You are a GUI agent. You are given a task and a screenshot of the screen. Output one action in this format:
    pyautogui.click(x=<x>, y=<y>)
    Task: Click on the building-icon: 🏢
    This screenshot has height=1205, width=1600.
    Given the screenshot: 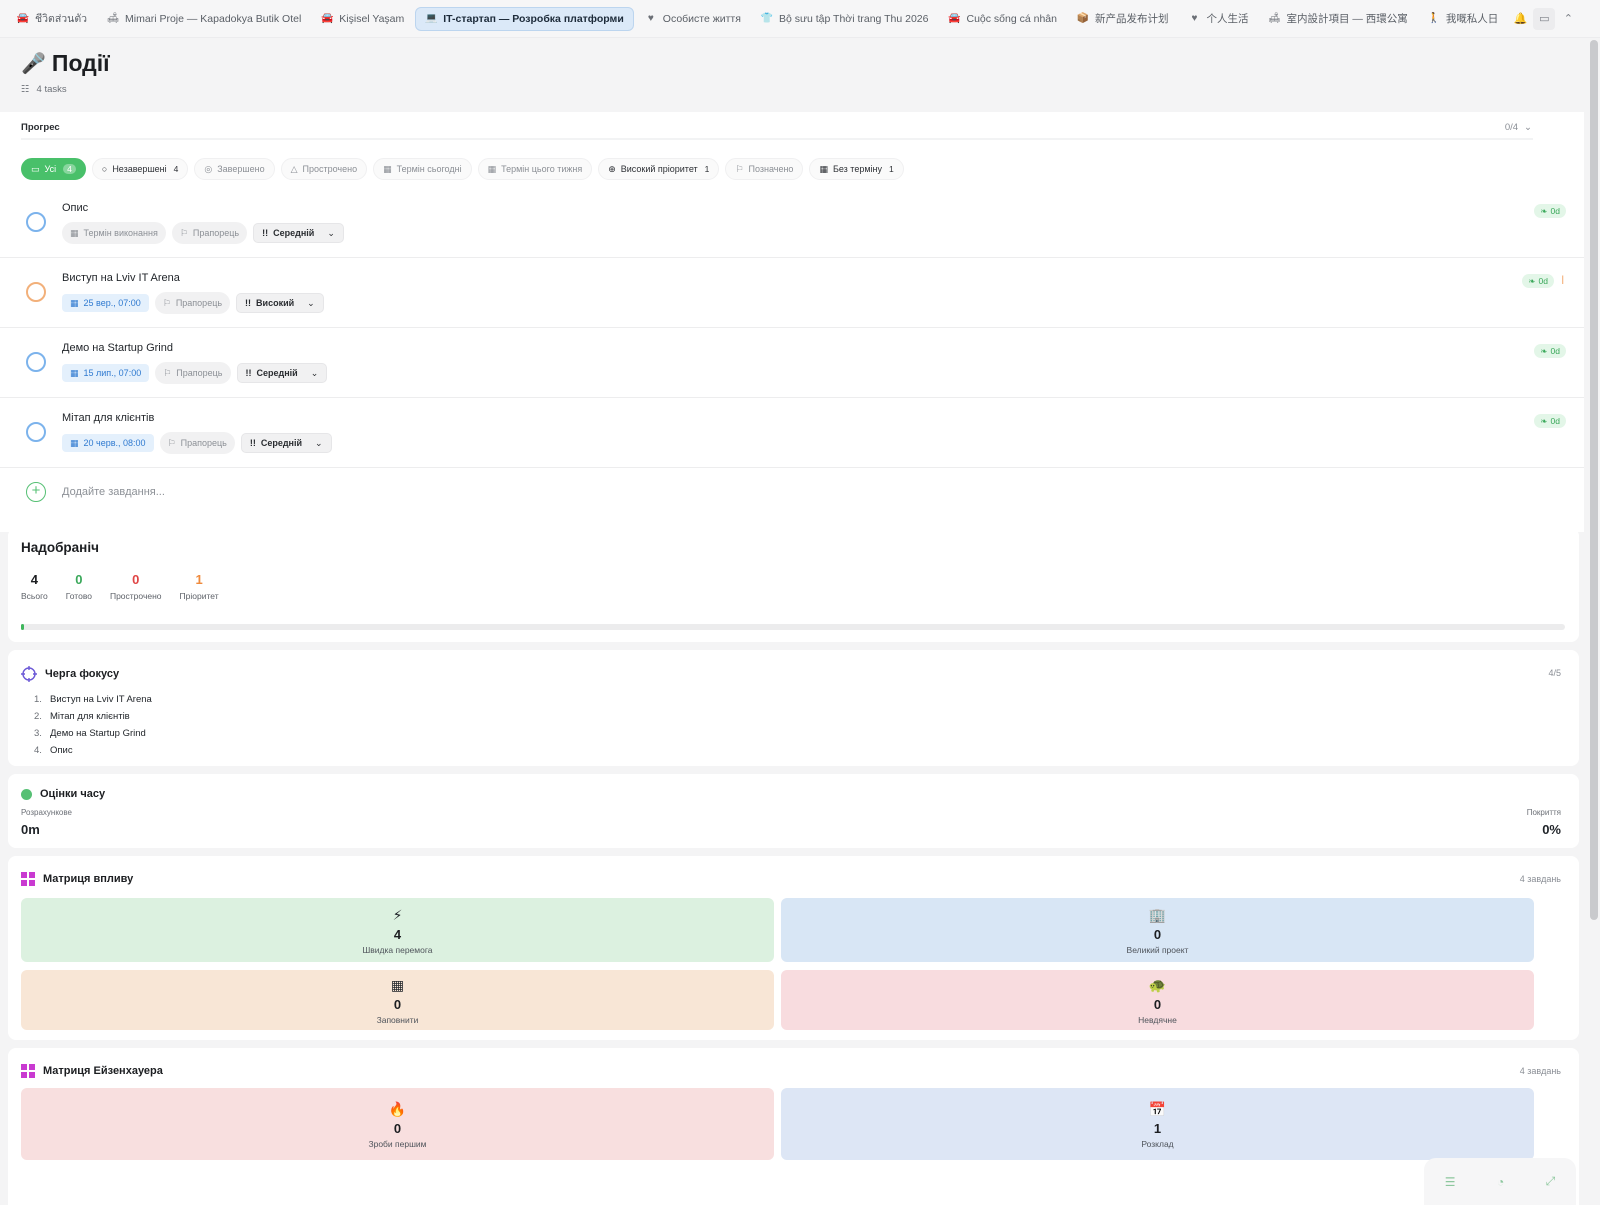 What is the action you would take?
    pyautogui.click(x=1157, y=914)
    